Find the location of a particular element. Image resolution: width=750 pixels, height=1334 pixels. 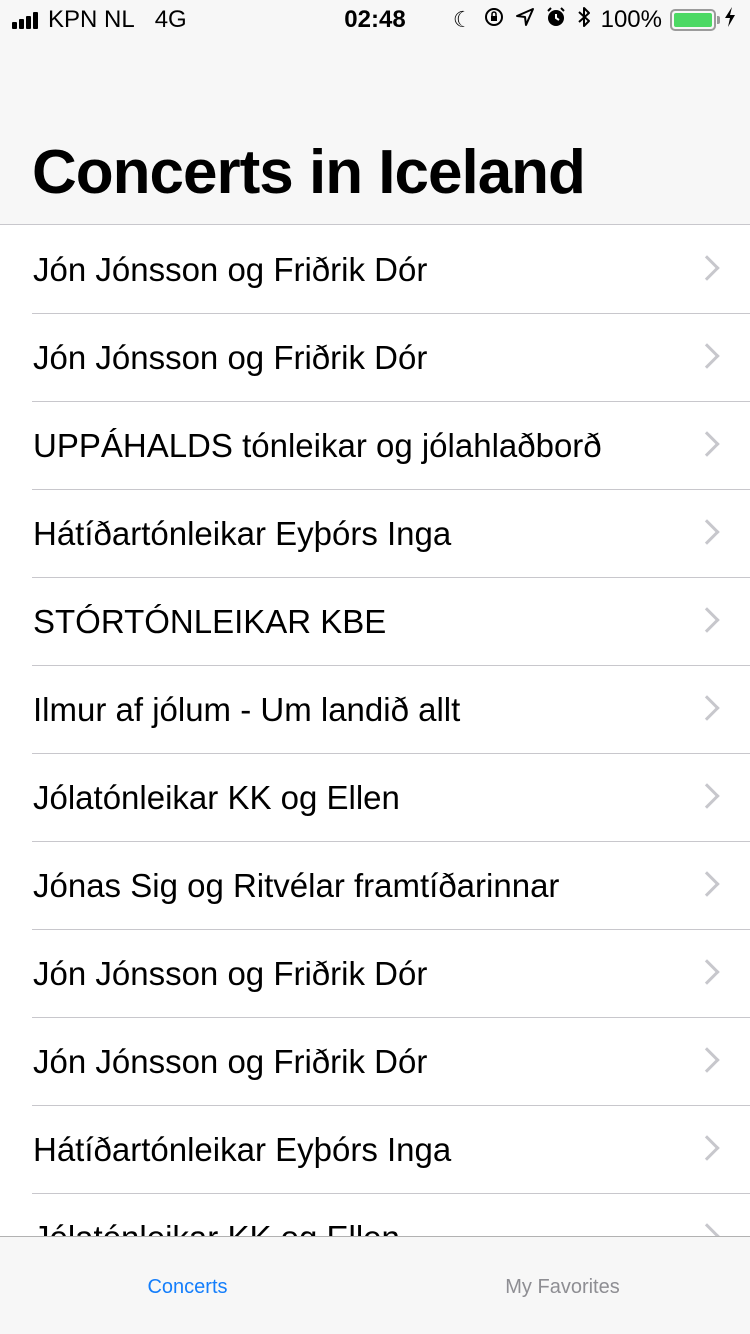

battery-percent: 100% is located at coordinates (631, 19).